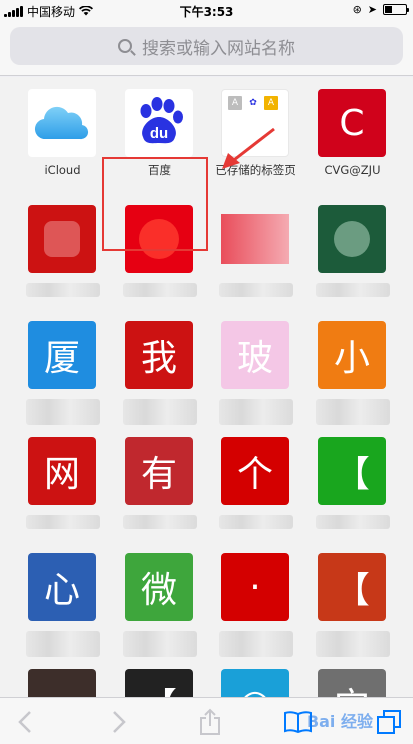 This screenshot has width=413, height=744. What do you see at coordinates (352, 355) in the screenshot?
I see `char-tile-icon: 小` at bounding box center [352, 355].